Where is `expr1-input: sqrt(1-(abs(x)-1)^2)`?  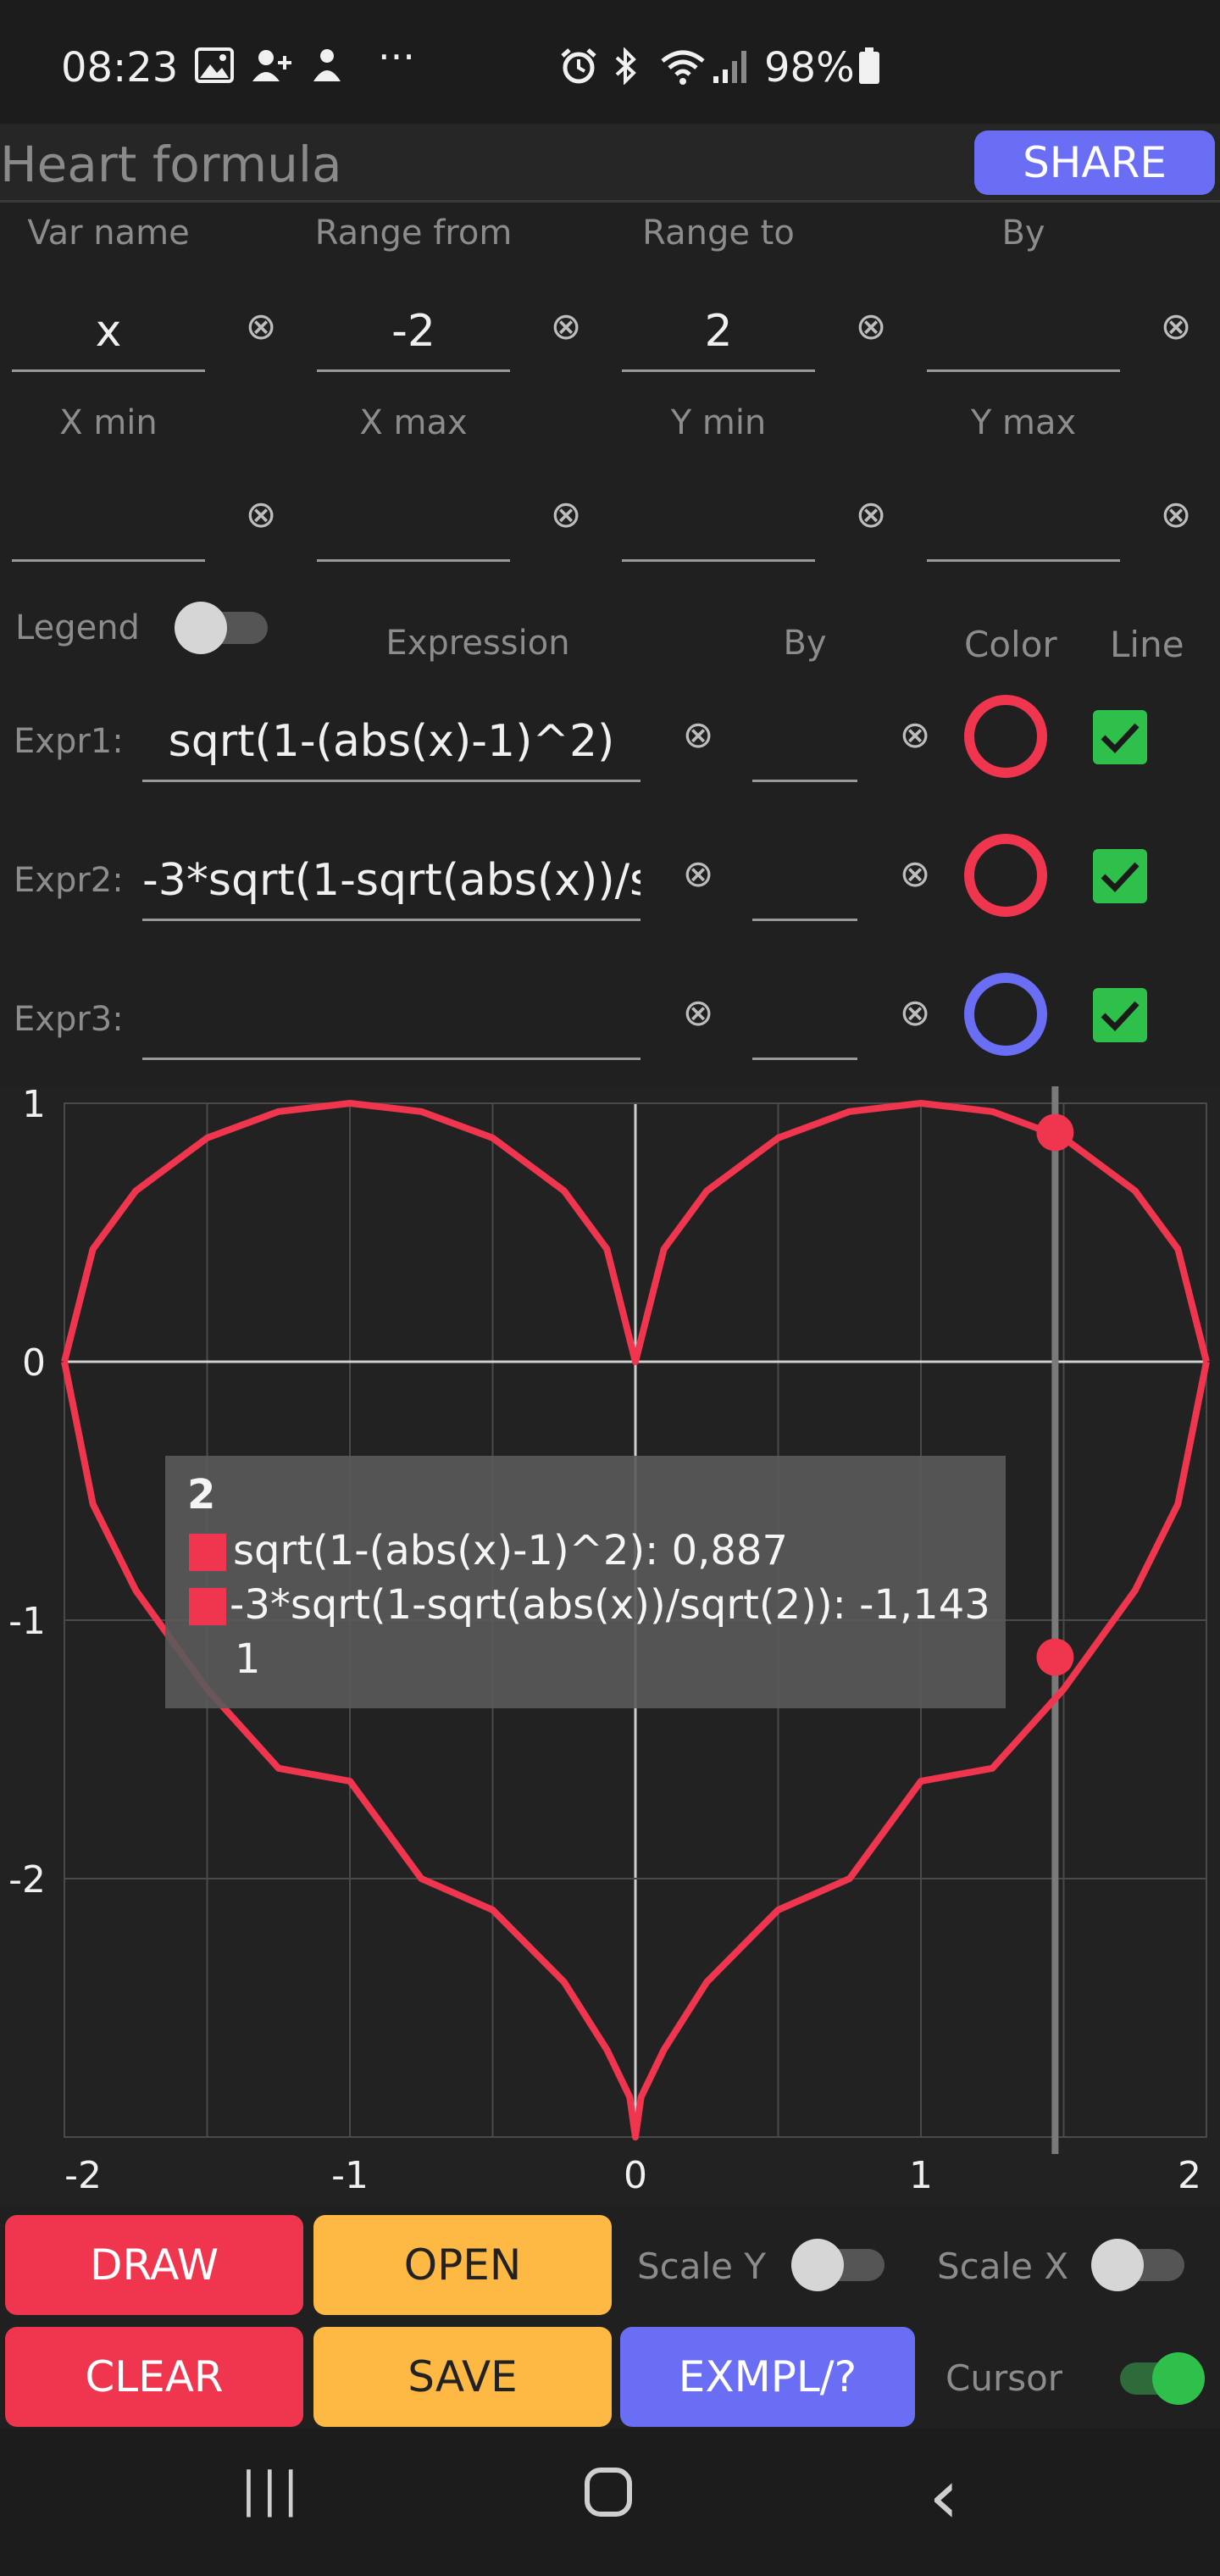
expr1-input: sqrt(1-(abs(x)-1)^2) is located at coordinates (391, 742).